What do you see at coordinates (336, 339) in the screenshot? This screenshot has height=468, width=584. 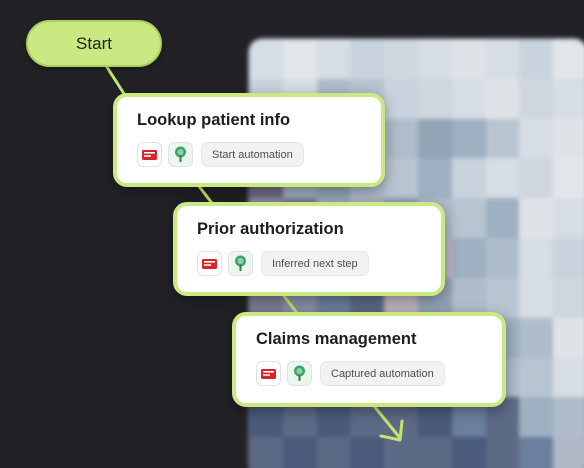 I see `step-title: Claims management` at bounding box center [336, 339].